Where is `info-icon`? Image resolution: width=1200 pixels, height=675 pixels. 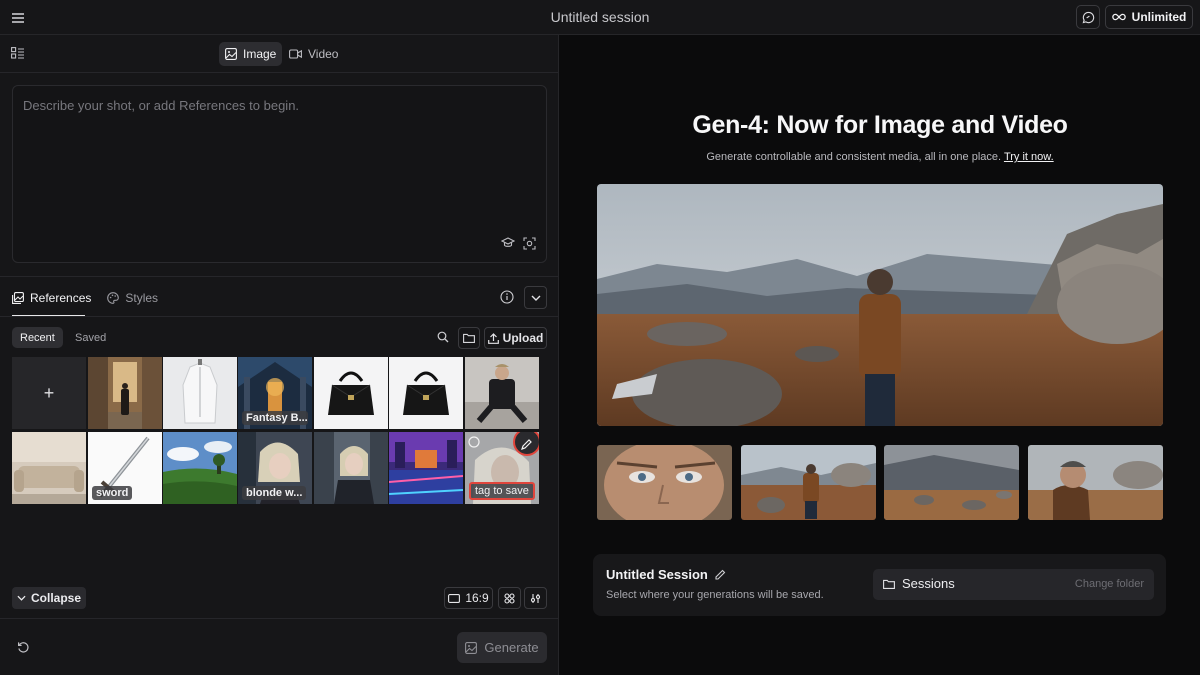 info-icon is located at coordinates (508, 298).